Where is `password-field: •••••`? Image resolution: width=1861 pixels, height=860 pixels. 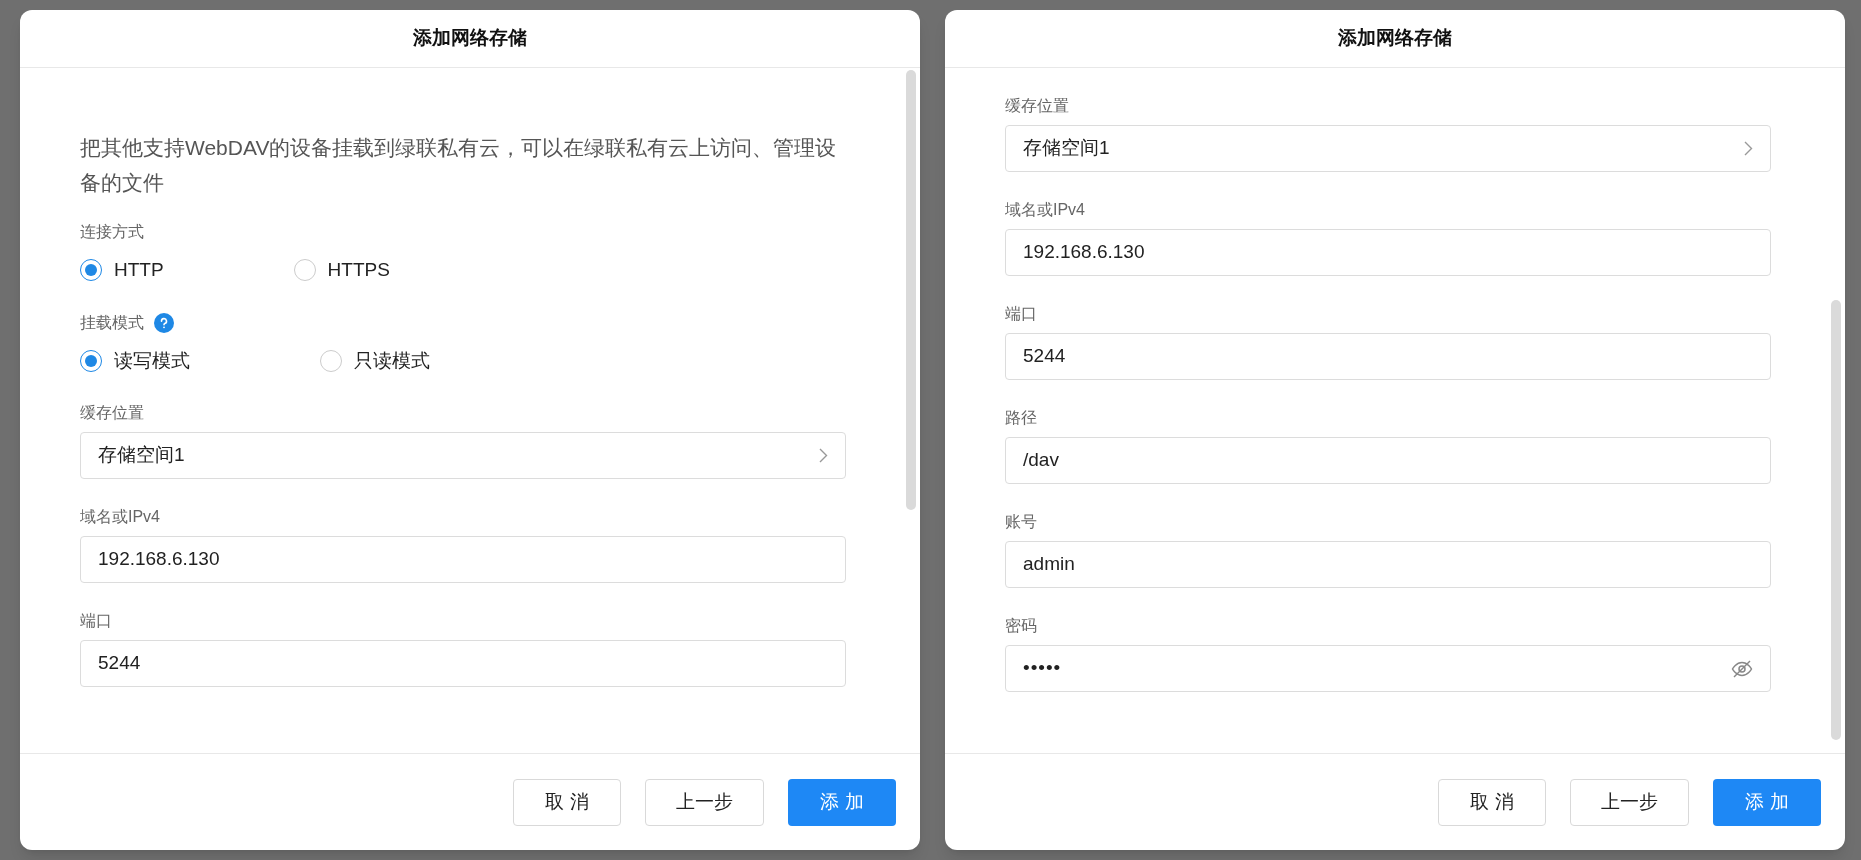
password-field: ••••• is located at coordinates (1388, 668).